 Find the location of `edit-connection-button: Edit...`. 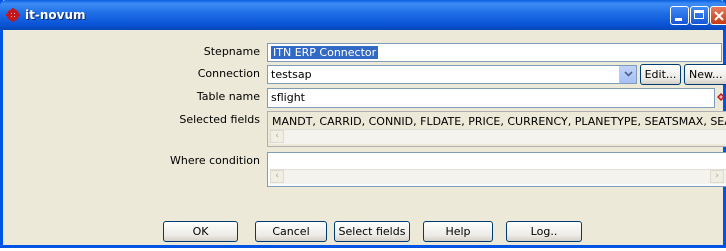

edit-connection-button: Edit... is located at coordinates (660, 74).